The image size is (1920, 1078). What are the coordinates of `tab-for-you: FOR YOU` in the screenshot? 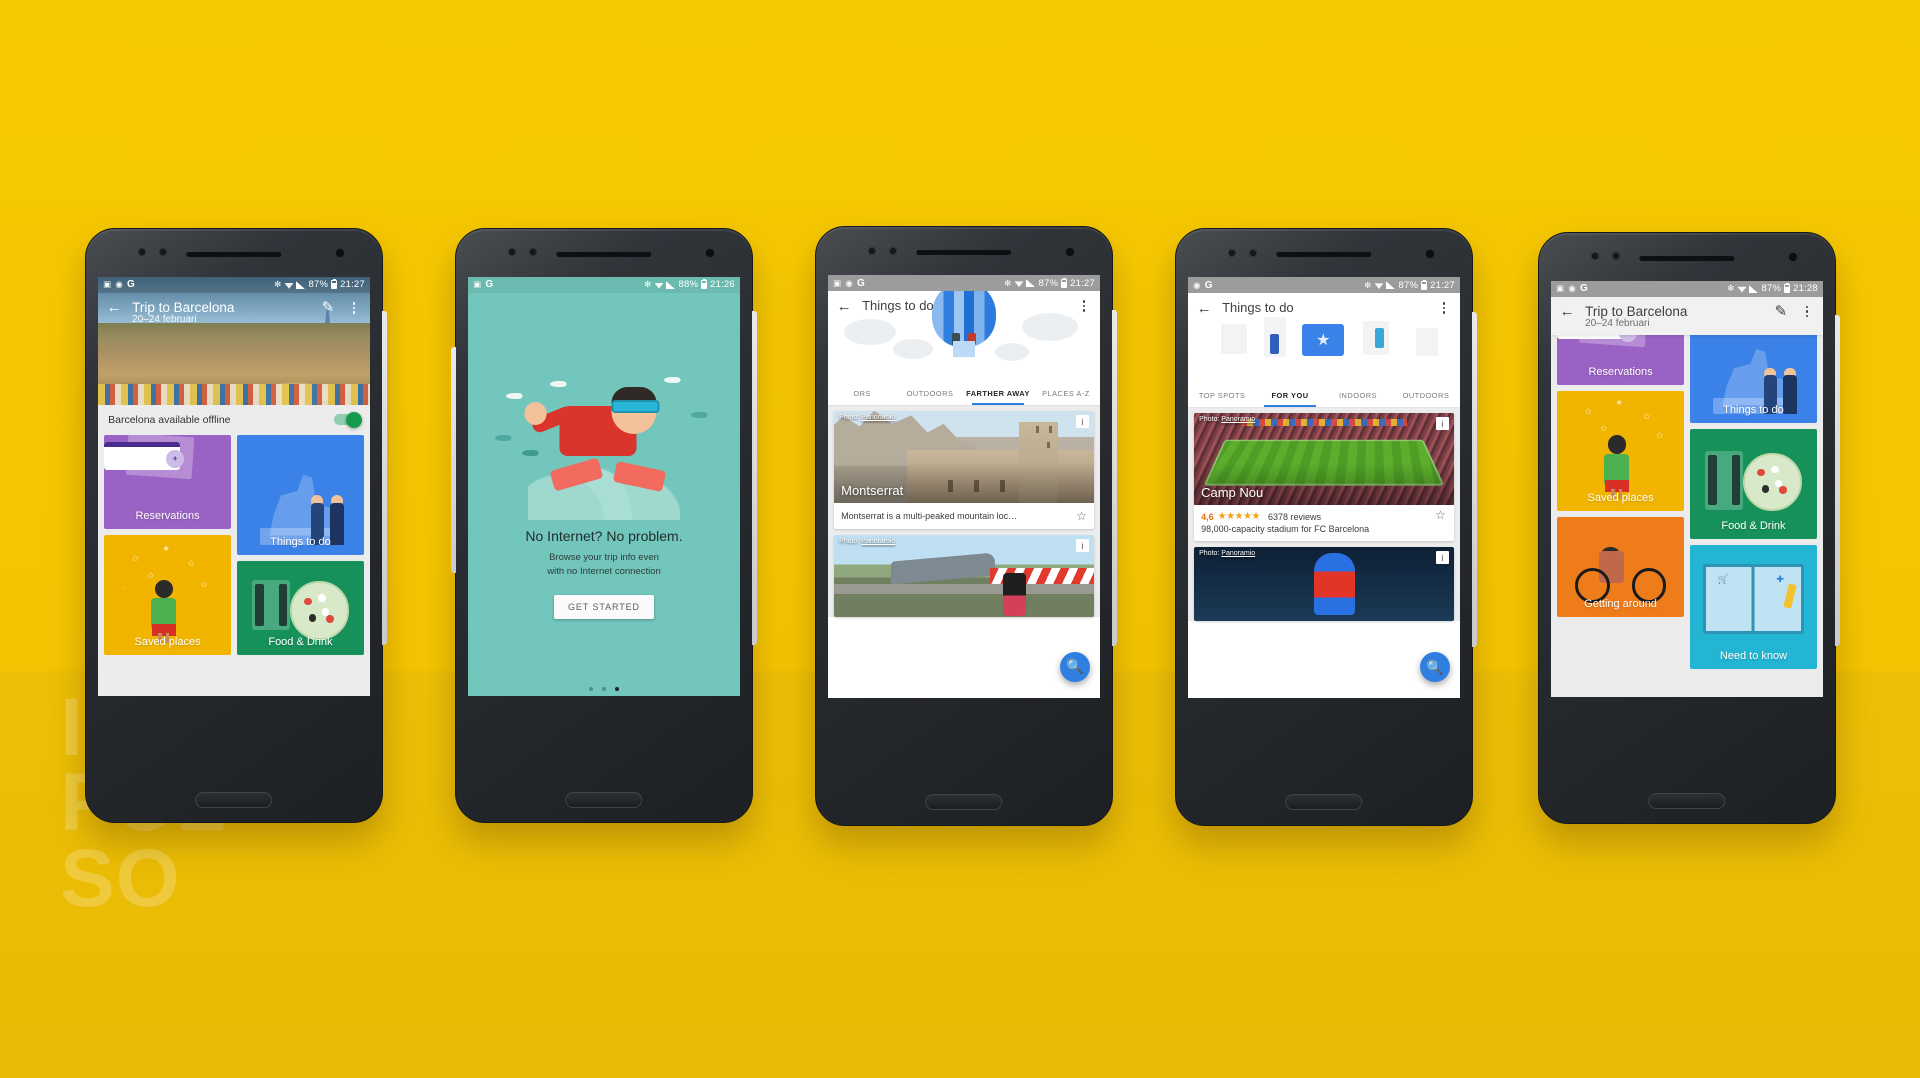 It's located at (1290, 396).